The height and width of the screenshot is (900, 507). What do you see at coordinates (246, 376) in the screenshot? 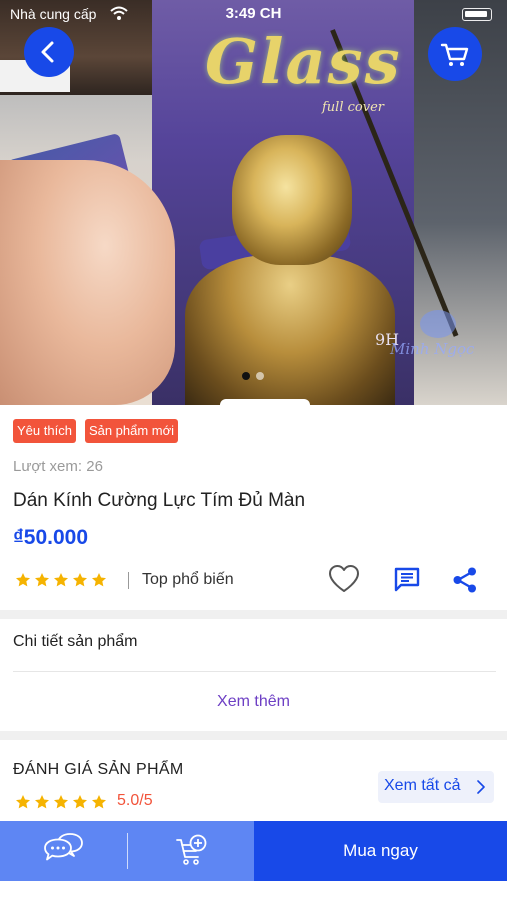
I see `pager-dot-active` at bounding box center [246, 376].